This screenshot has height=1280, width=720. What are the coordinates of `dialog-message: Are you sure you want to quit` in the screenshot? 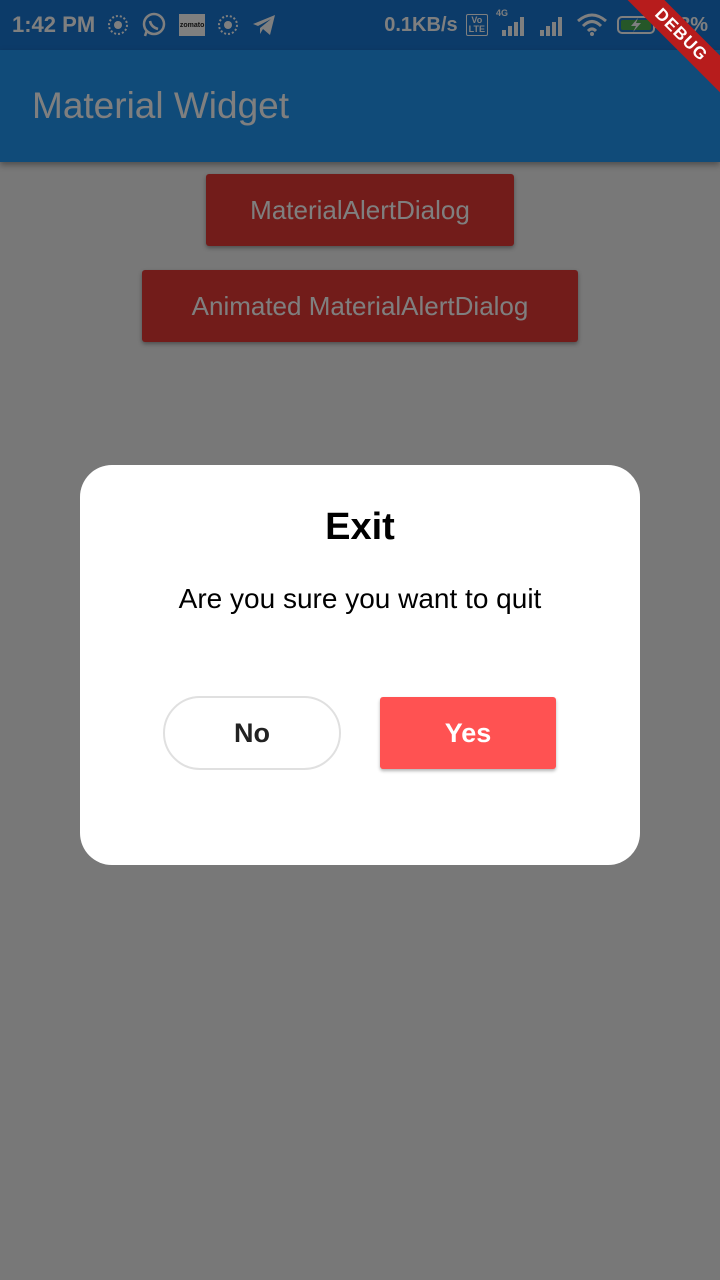 It's located at (360, 598).